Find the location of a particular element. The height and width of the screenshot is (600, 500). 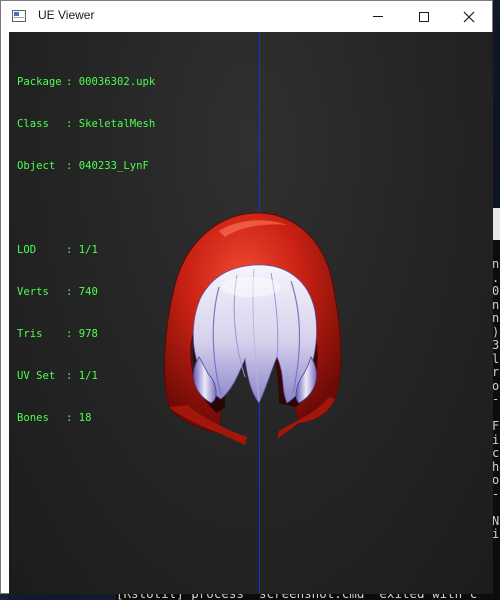

minimize-button is located at coordinates (378, 16).